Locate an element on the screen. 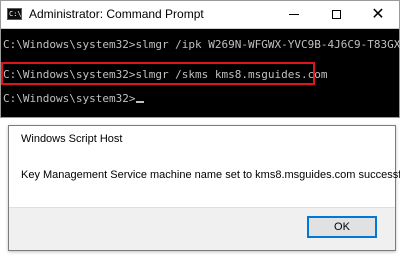 This screenshot has width=400, height=255. maximize-button is located at coordinates (336, 14).